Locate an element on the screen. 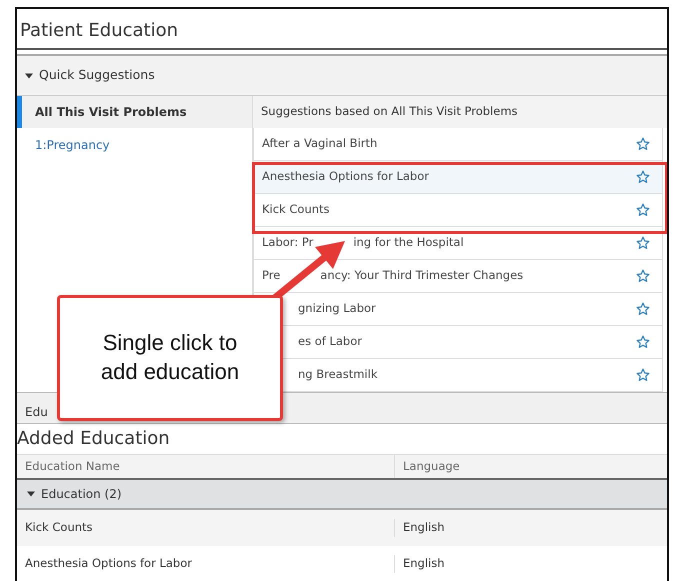 Image resolution: width=676 pixels, height=581 pixels. column-header: Language is located at coordinates (431, 466).